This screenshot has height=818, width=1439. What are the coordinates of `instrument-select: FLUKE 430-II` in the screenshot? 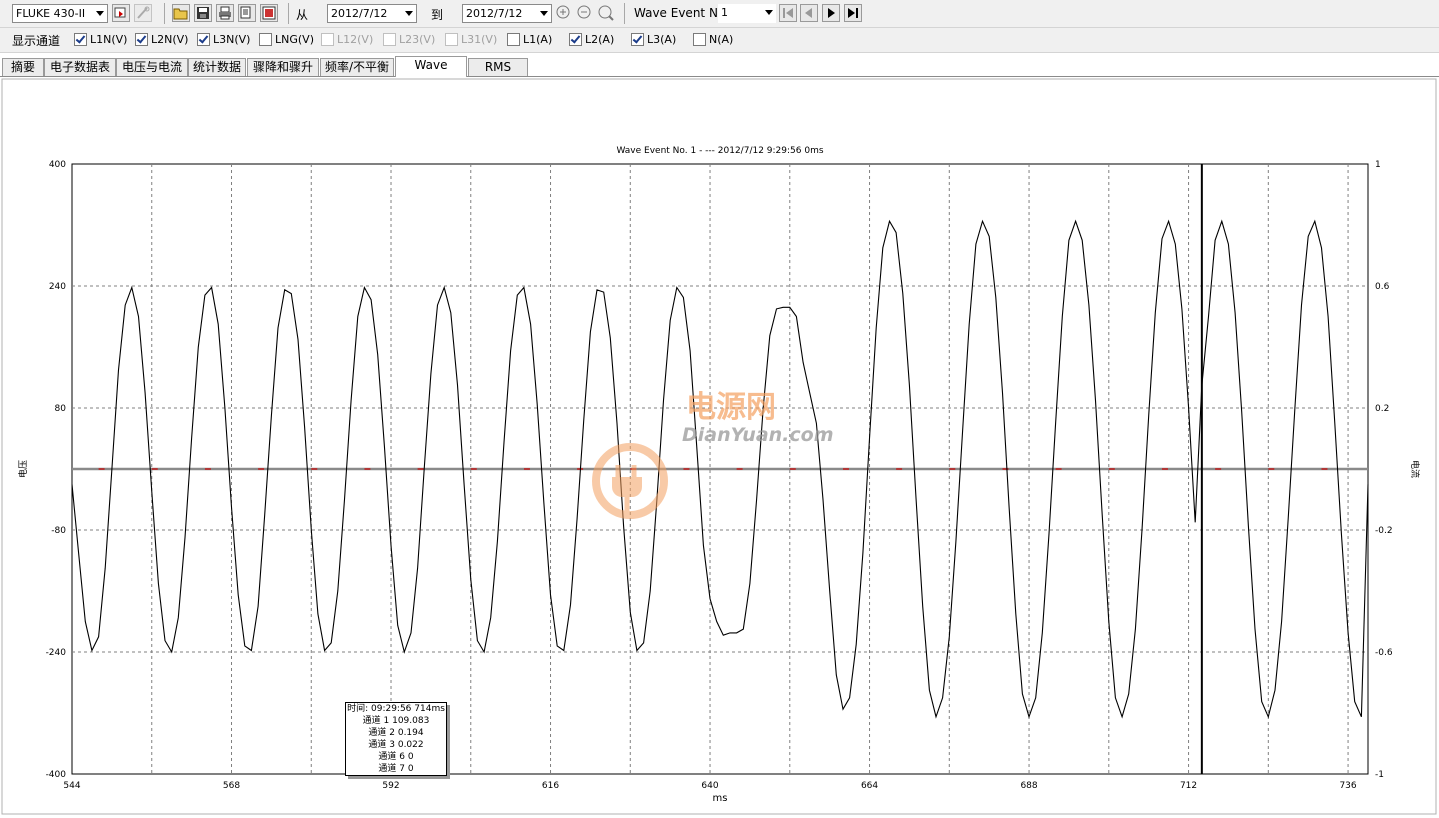 It's located at (60, 13).